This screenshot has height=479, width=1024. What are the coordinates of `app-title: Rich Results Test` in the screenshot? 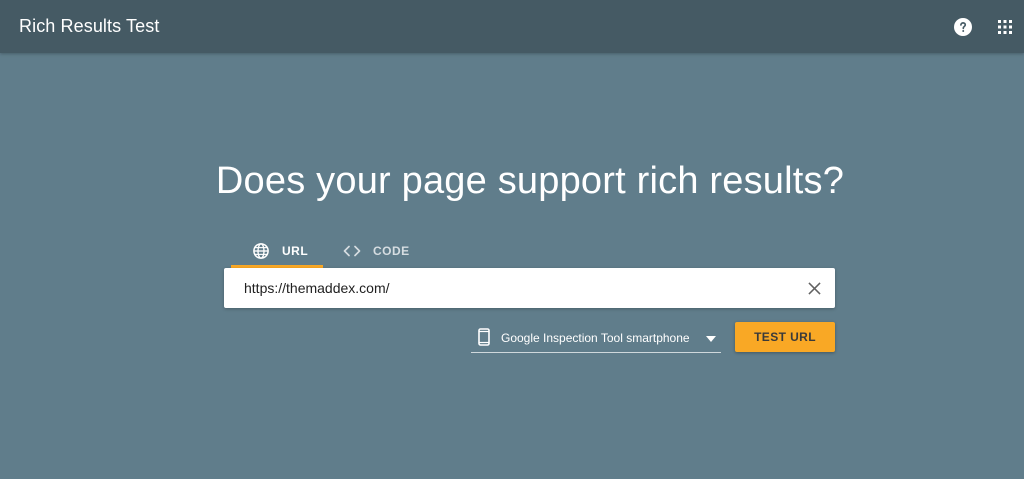 It's located at (89, 26).